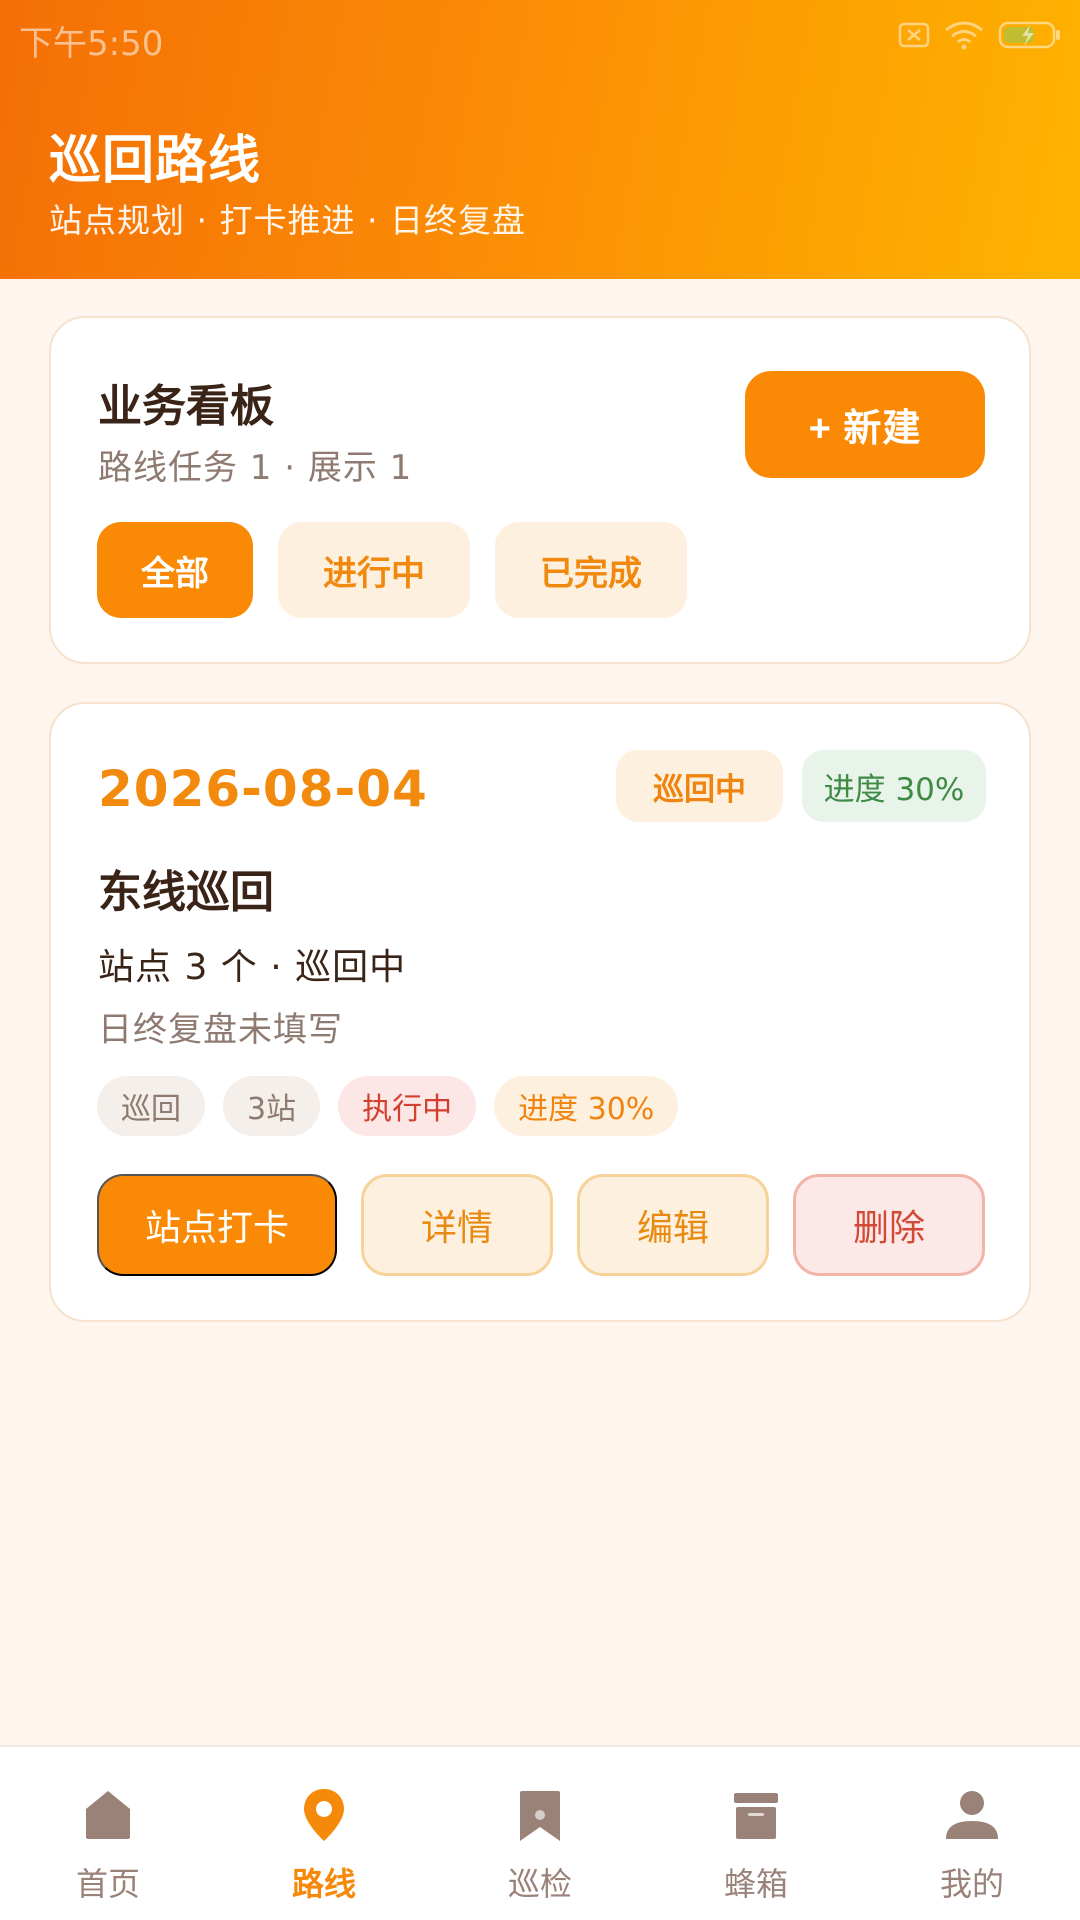 This screenshot has width=1080, height=1920. Describe the element at coordinates (107, 1884) in the screenshot. I see `nav-label-home: 首页` at that location.